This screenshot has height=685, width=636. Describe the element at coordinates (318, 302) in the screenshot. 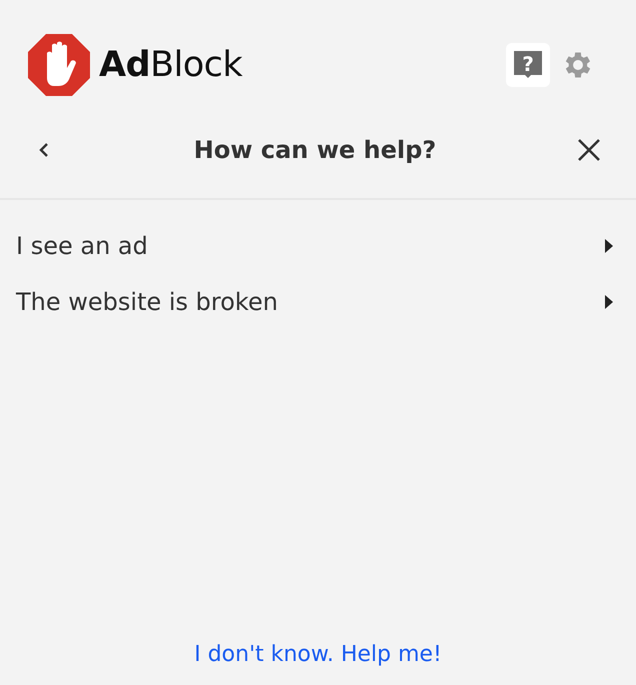

I see `help-option: The website is broken` at that location.